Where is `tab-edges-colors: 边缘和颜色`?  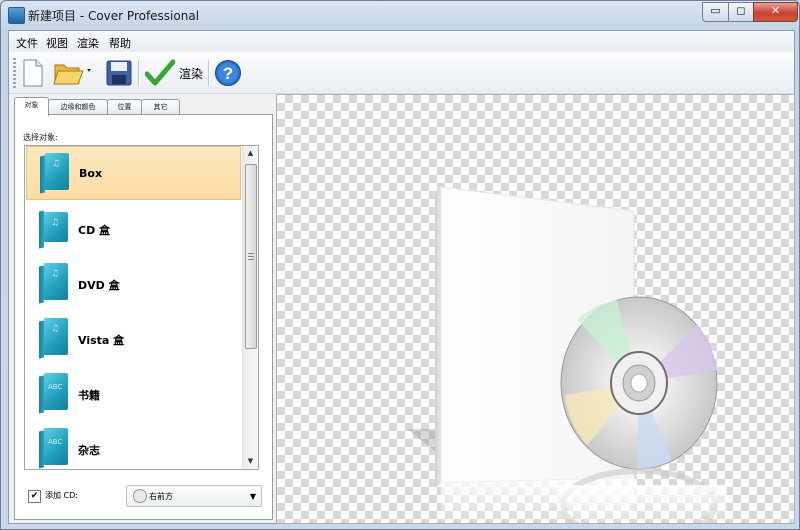 tab-edges-colors: 边缘和颜色 is located at coordinates (78, 107).